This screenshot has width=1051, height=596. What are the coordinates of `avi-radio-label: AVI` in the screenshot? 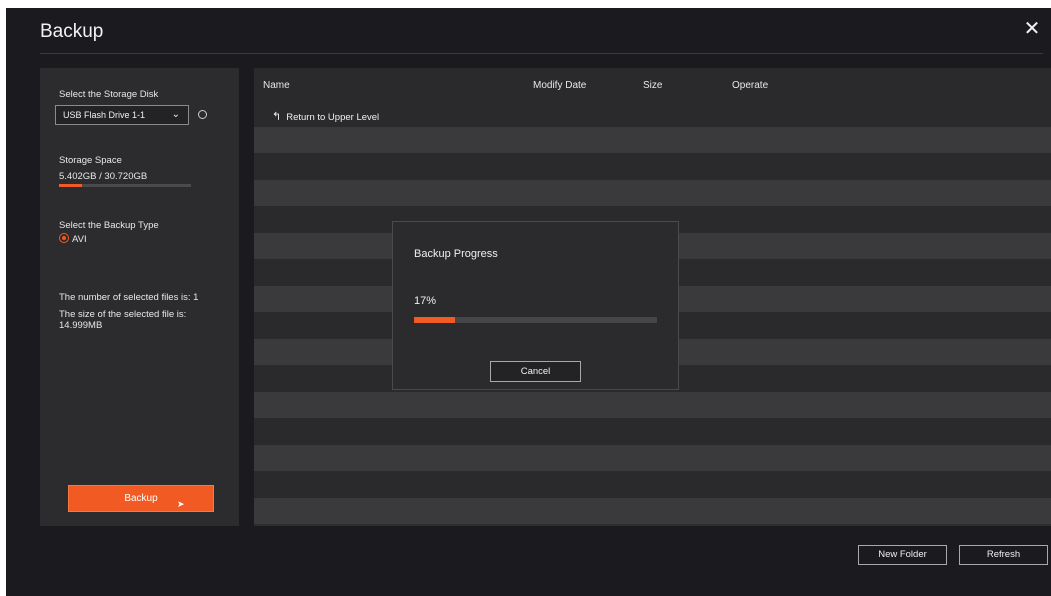 It's located at (79, 239).